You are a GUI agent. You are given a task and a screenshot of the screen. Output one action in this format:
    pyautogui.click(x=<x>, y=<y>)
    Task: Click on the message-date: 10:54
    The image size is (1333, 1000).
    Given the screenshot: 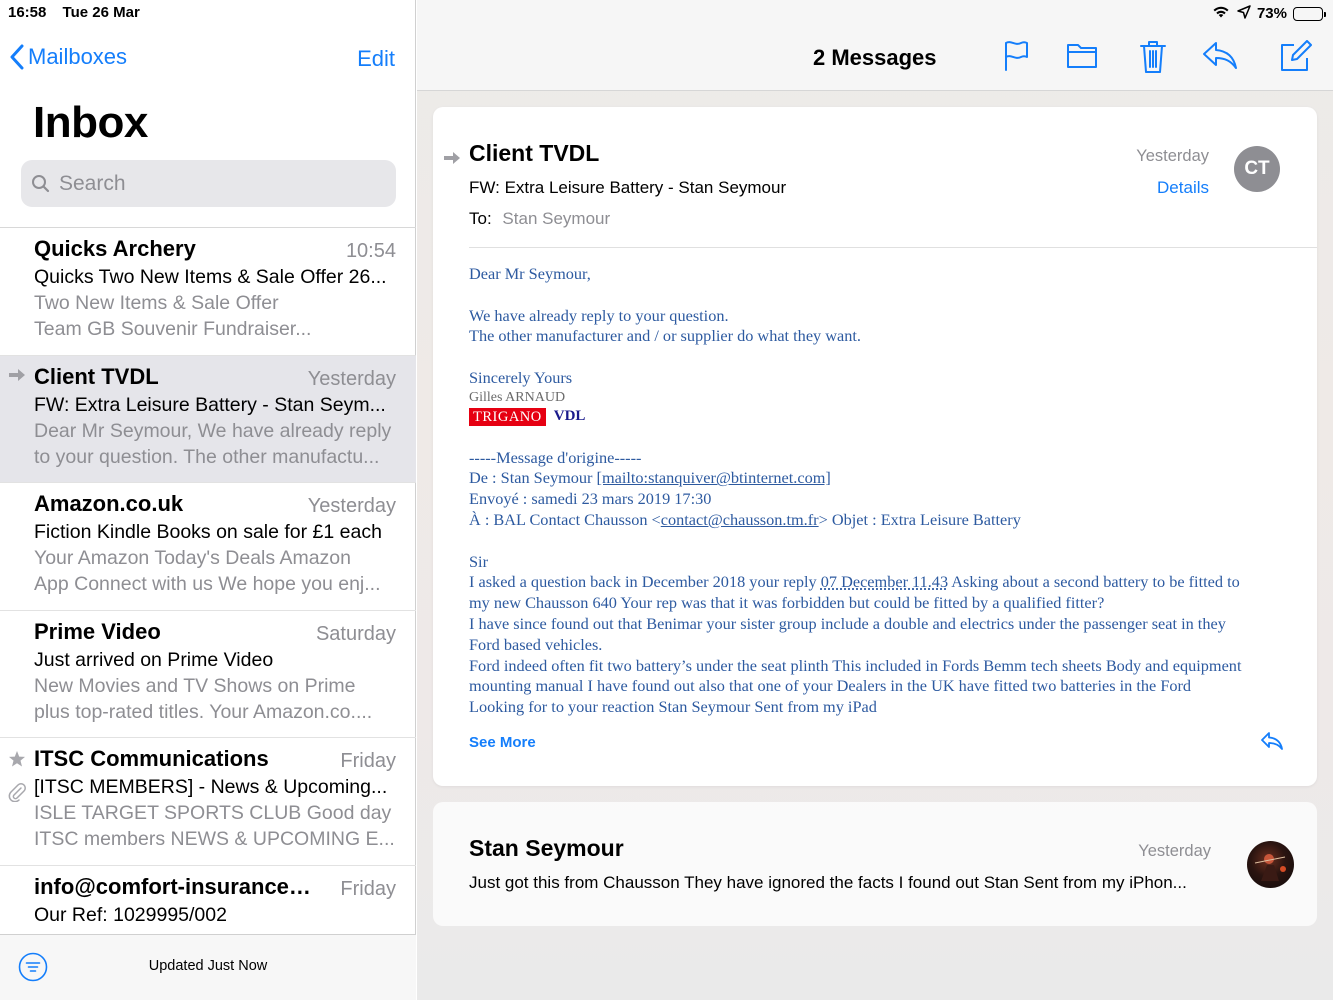 What is the action you would take?
    pyautogui.click(x=370, y=251)
    